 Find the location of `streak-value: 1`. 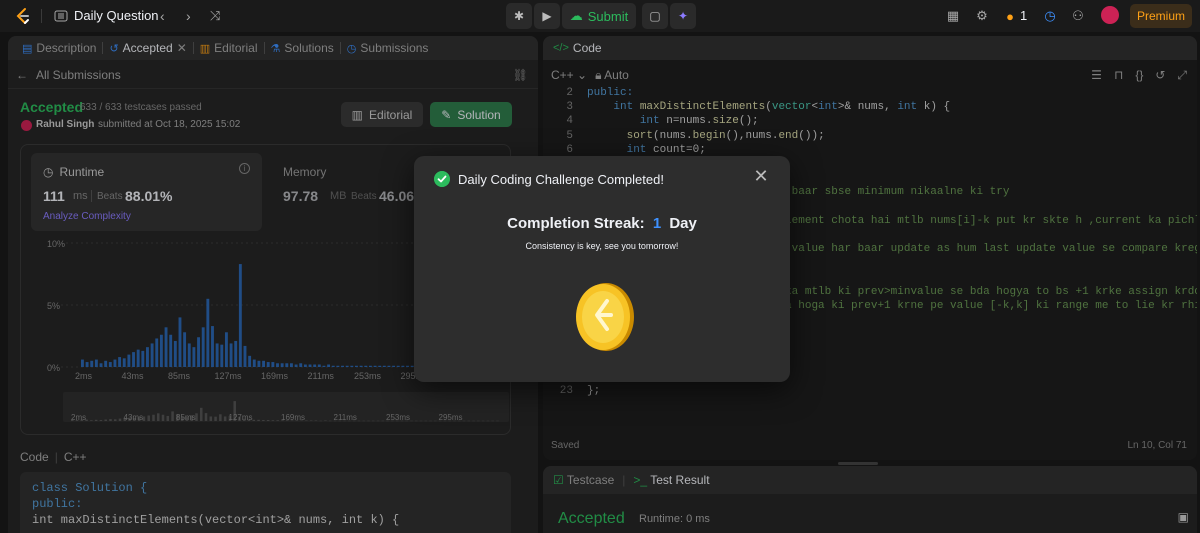

streak-value: 1 is located at coordinates (657, 223).